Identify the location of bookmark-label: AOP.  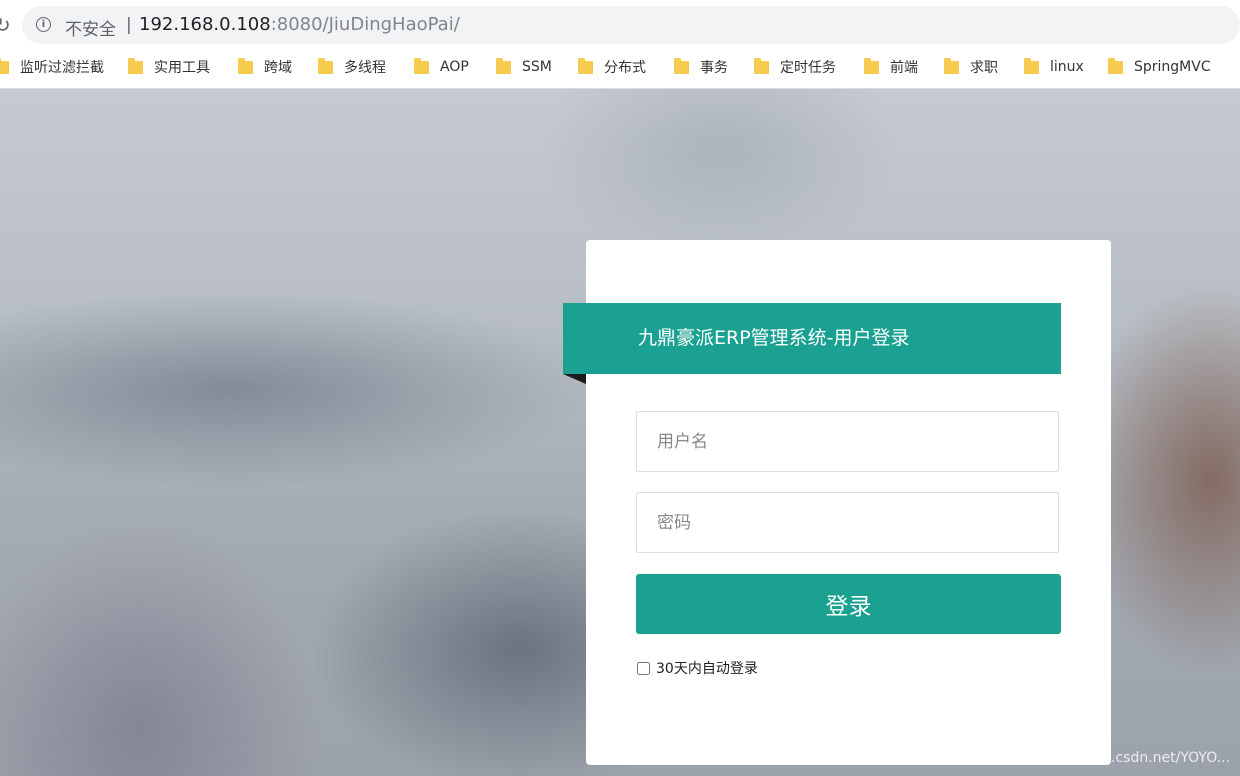
(454, 67).